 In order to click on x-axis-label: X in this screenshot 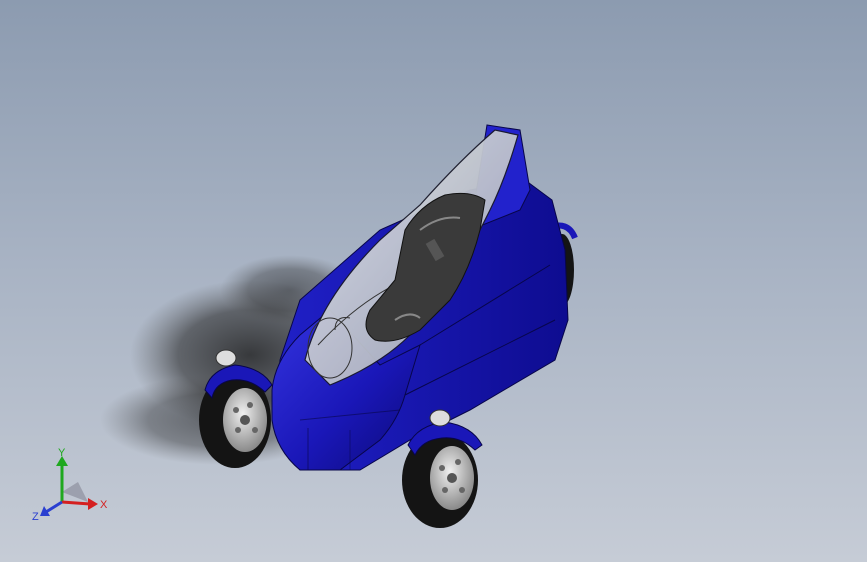, I will do `click(104, 505)`.